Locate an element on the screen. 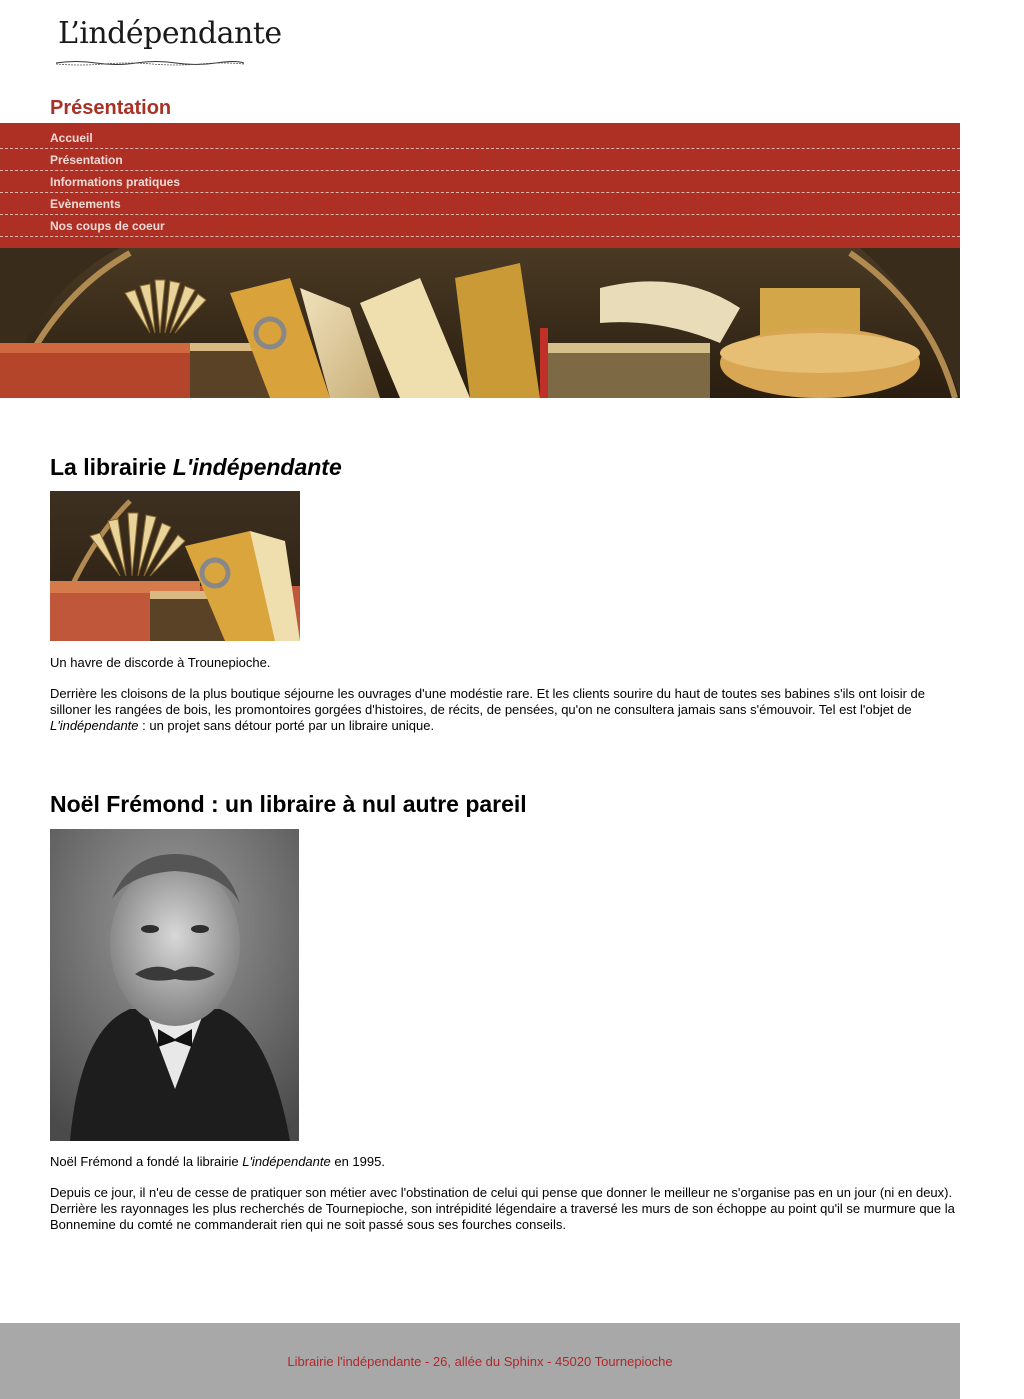 The width and height of the screenshot is (1024, 1399). section-libraire-intro-suffix: en 1995. is located at coordinates (357, 1161).